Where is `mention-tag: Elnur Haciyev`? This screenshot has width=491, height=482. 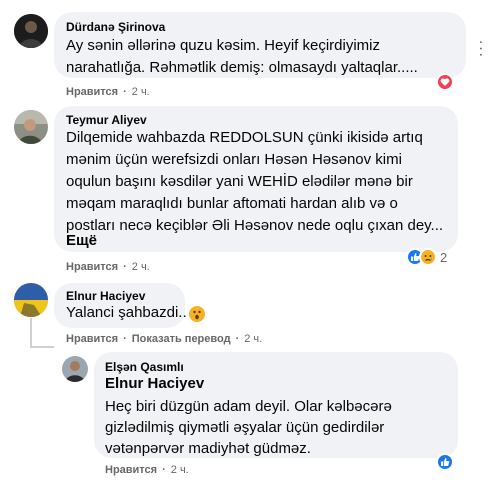
mention-tag: Elnur Haciyev is located at coordinates (154, 383).